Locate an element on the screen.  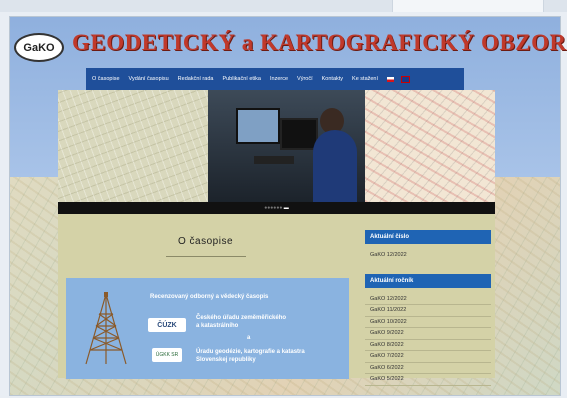
volume-item: GaKO 7/2022 is located at coordinates (428, 357).